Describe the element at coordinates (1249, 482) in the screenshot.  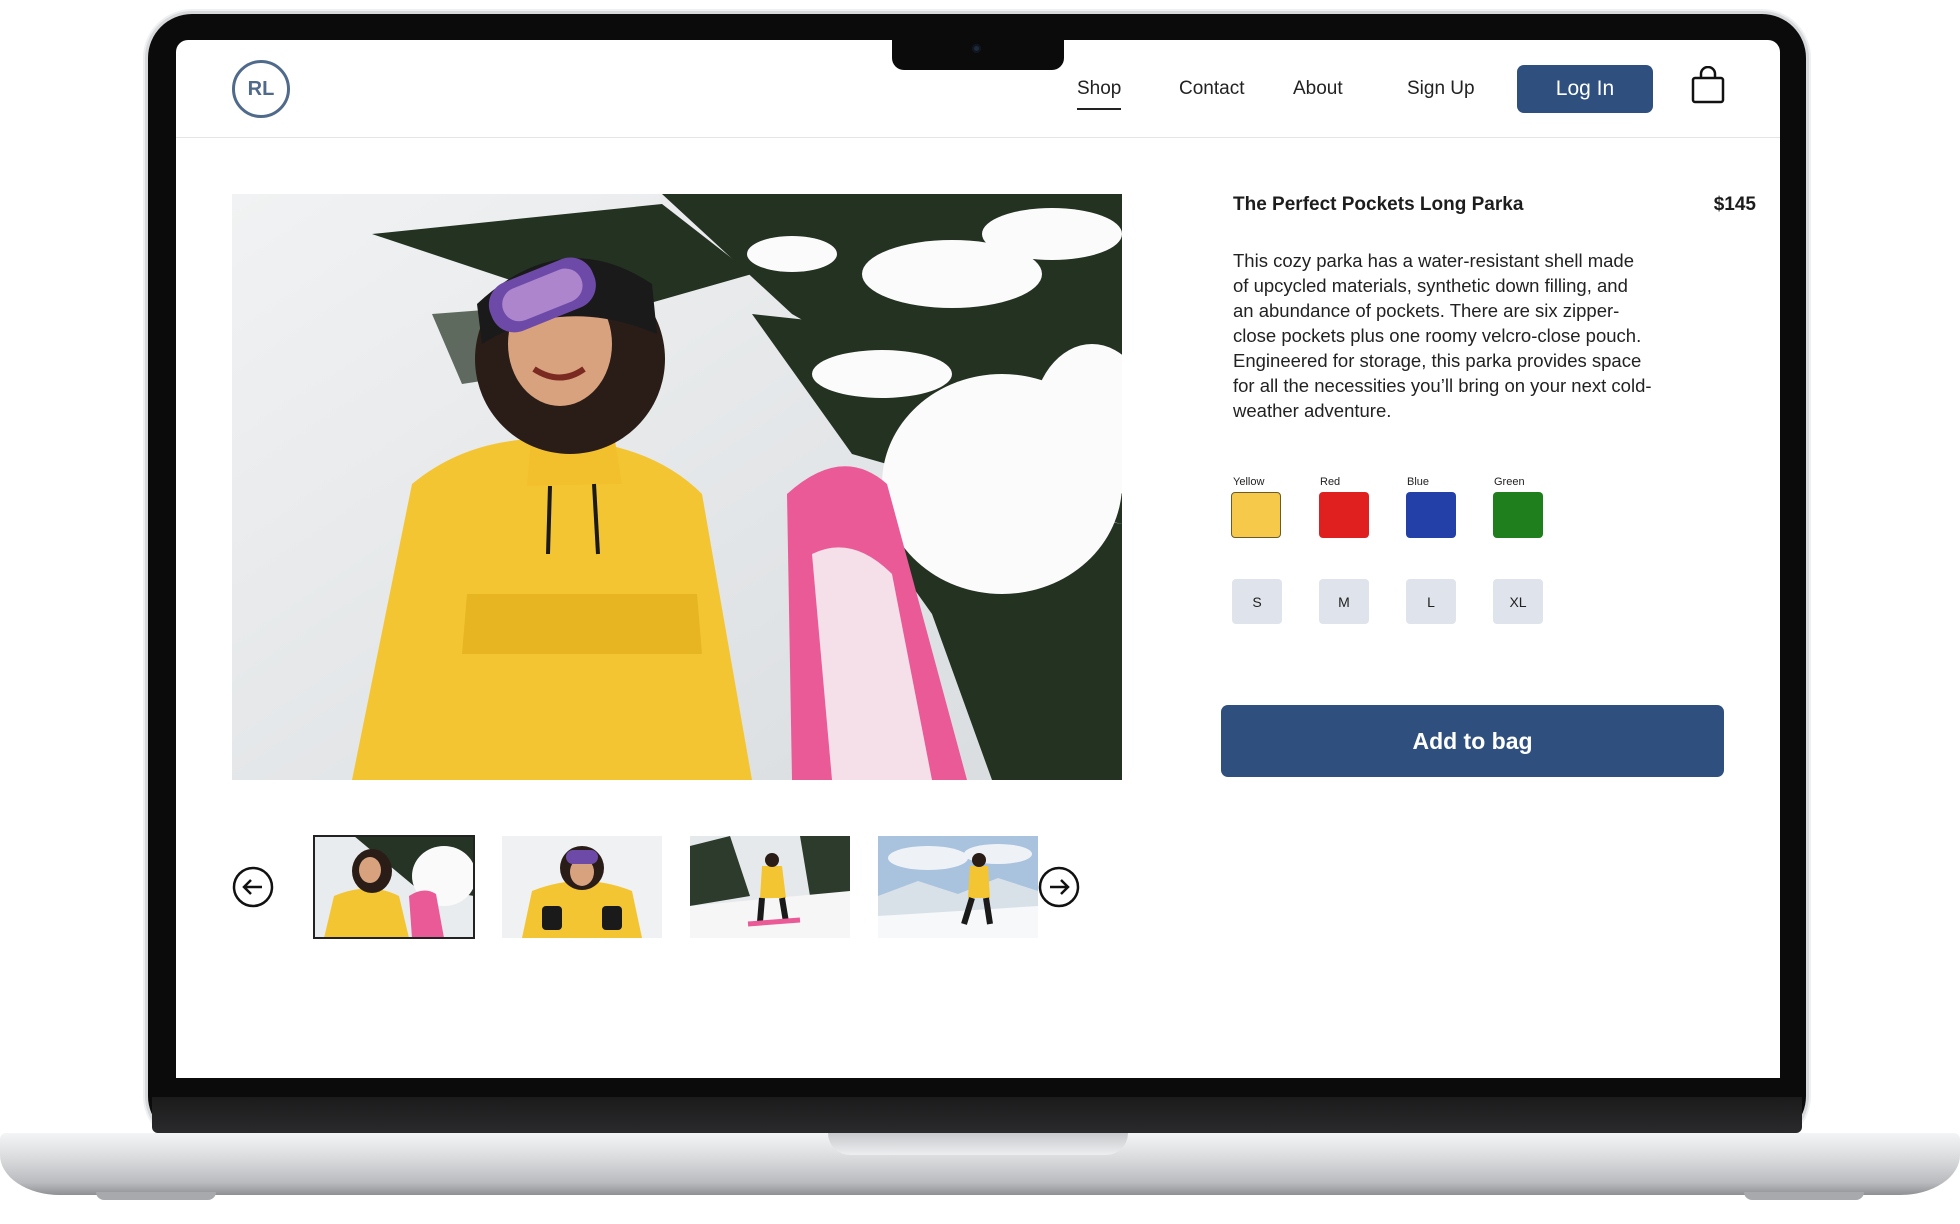
I see `color-label-yellow: Yellow` at that location.